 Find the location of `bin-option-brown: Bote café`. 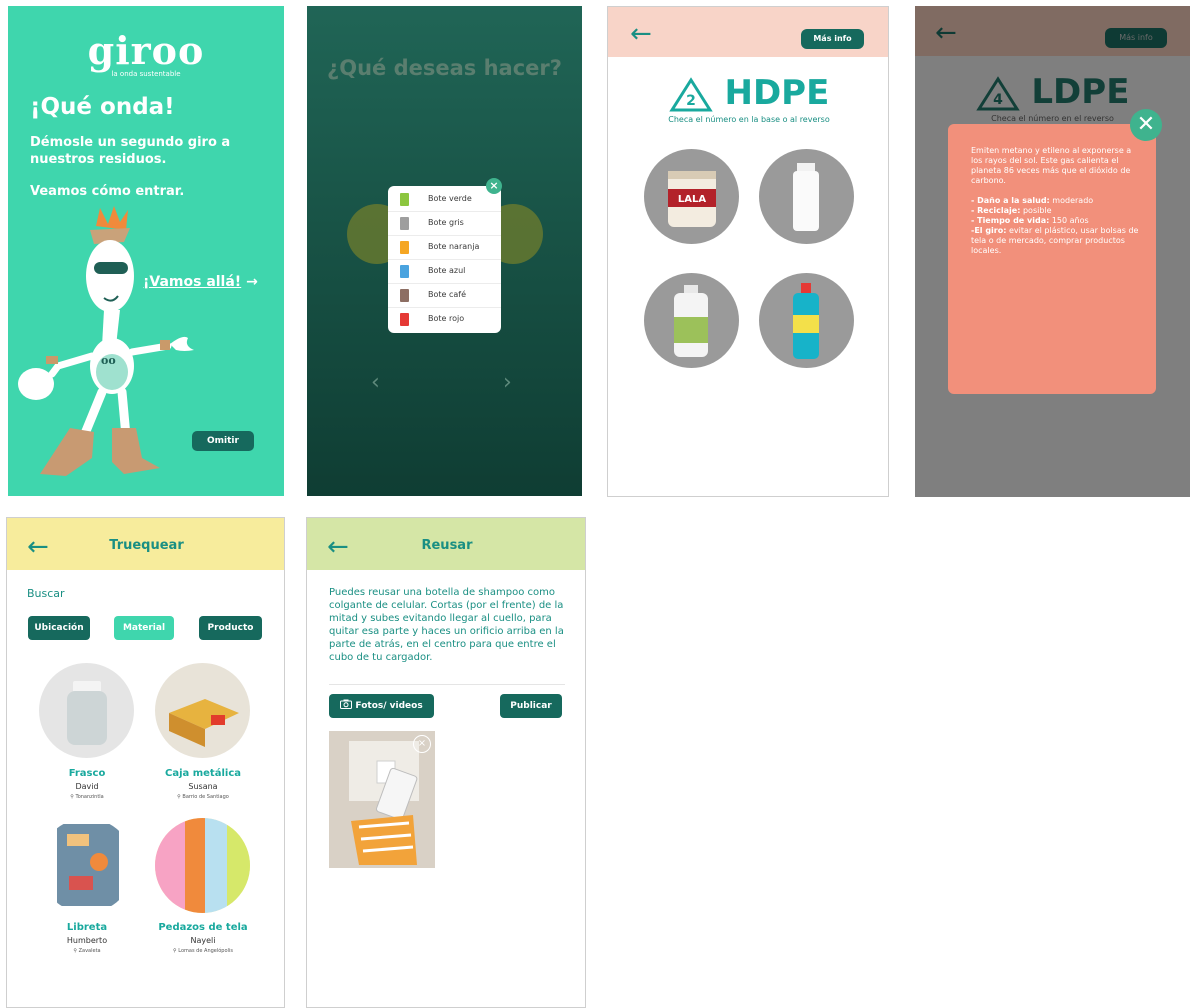

bin-option-brown: Bote café is located at coordinates (444, 296).